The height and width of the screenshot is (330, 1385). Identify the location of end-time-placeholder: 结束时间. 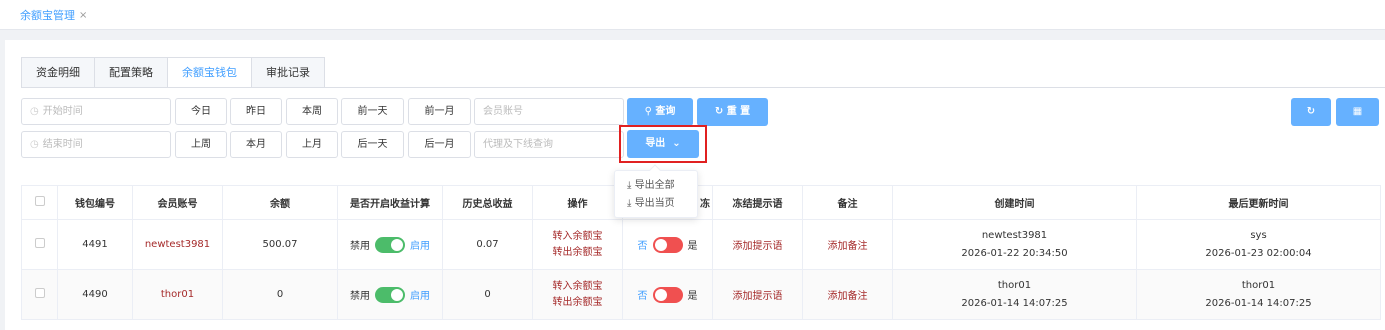
(62, 144).